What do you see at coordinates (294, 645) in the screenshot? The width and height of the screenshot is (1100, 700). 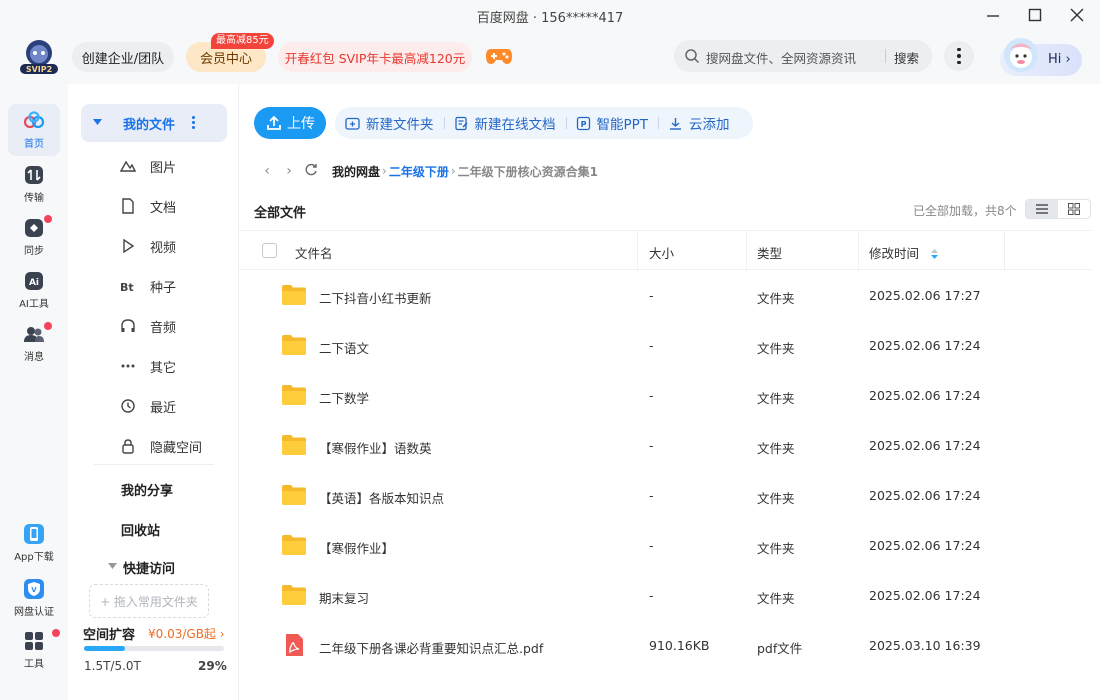 I see `pdf-icon` at bounding box center [294, 645].